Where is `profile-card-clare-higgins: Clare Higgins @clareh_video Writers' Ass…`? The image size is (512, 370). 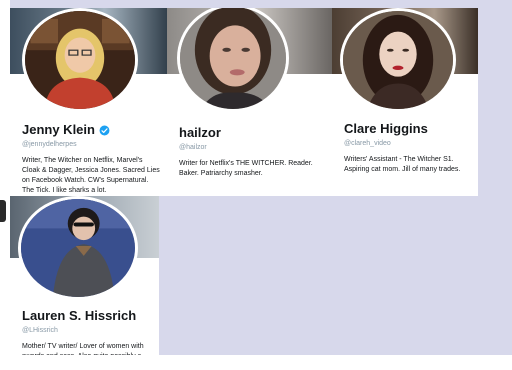
profile-card-clare-higgins: Clare Higgins @clareh_video Writers' Ass… is located at coordinates (405, 102).